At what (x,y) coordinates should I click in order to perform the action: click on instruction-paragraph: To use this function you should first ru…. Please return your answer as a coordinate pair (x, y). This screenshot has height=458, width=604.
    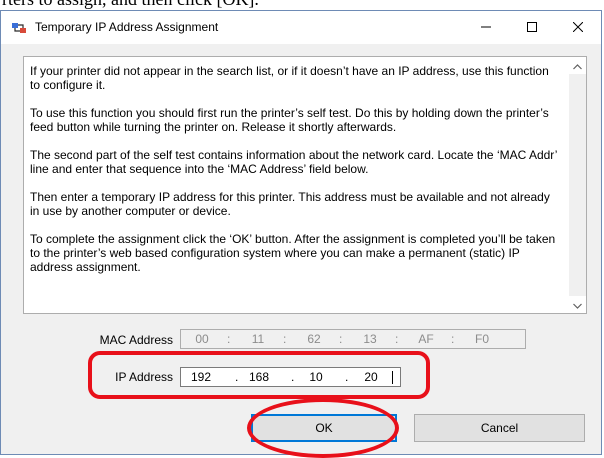
    Looking at the image, I should click on (289, 120).